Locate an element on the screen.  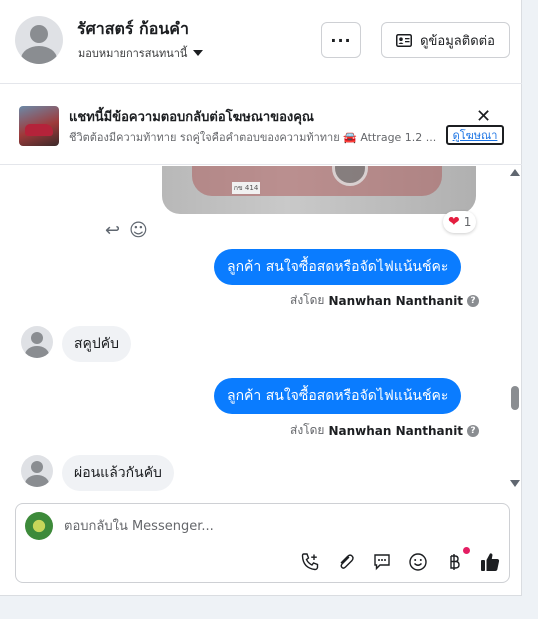
incoming-message: ผ่อนแล้วกันคับ is located at coordinates (118, 473).